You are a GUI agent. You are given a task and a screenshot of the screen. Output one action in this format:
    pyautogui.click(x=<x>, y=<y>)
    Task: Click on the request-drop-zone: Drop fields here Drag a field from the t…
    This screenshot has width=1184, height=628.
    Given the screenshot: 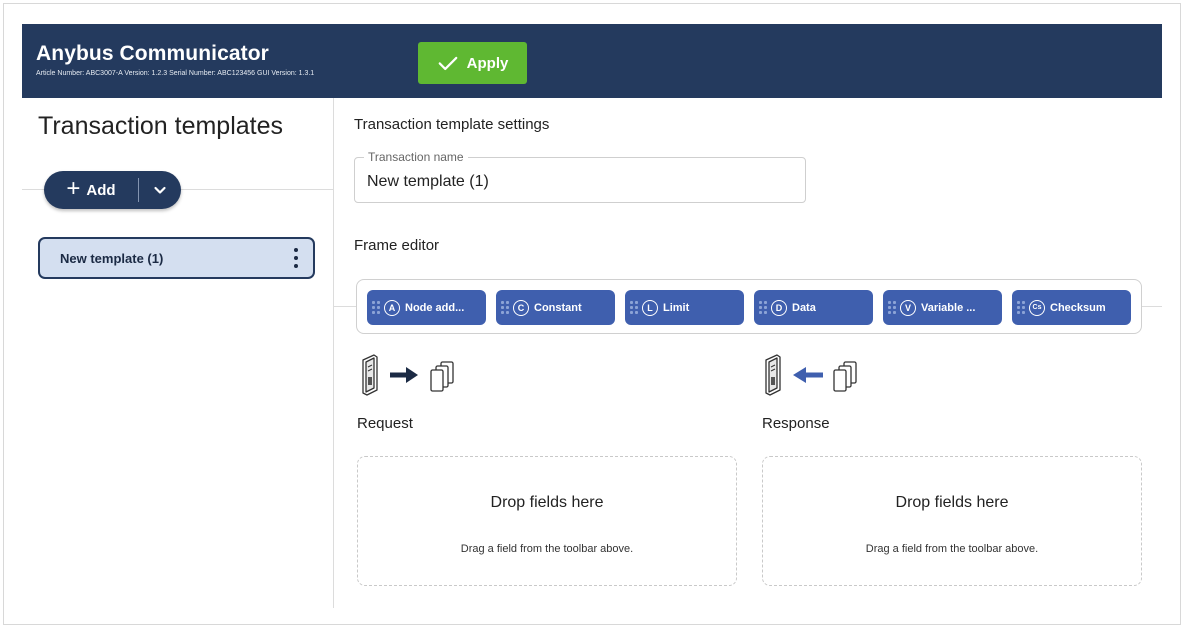 What is the action you would take?
    pyautogui.click(x=547, y=521)
    